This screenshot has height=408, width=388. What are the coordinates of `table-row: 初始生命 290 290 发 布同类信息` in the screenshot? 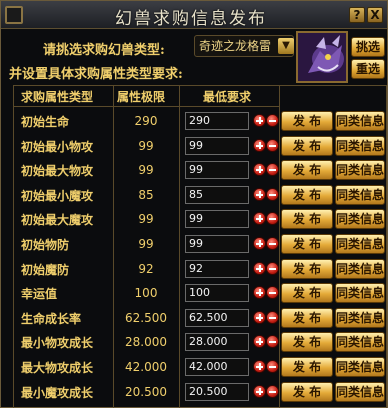 It's located at (200, 121).